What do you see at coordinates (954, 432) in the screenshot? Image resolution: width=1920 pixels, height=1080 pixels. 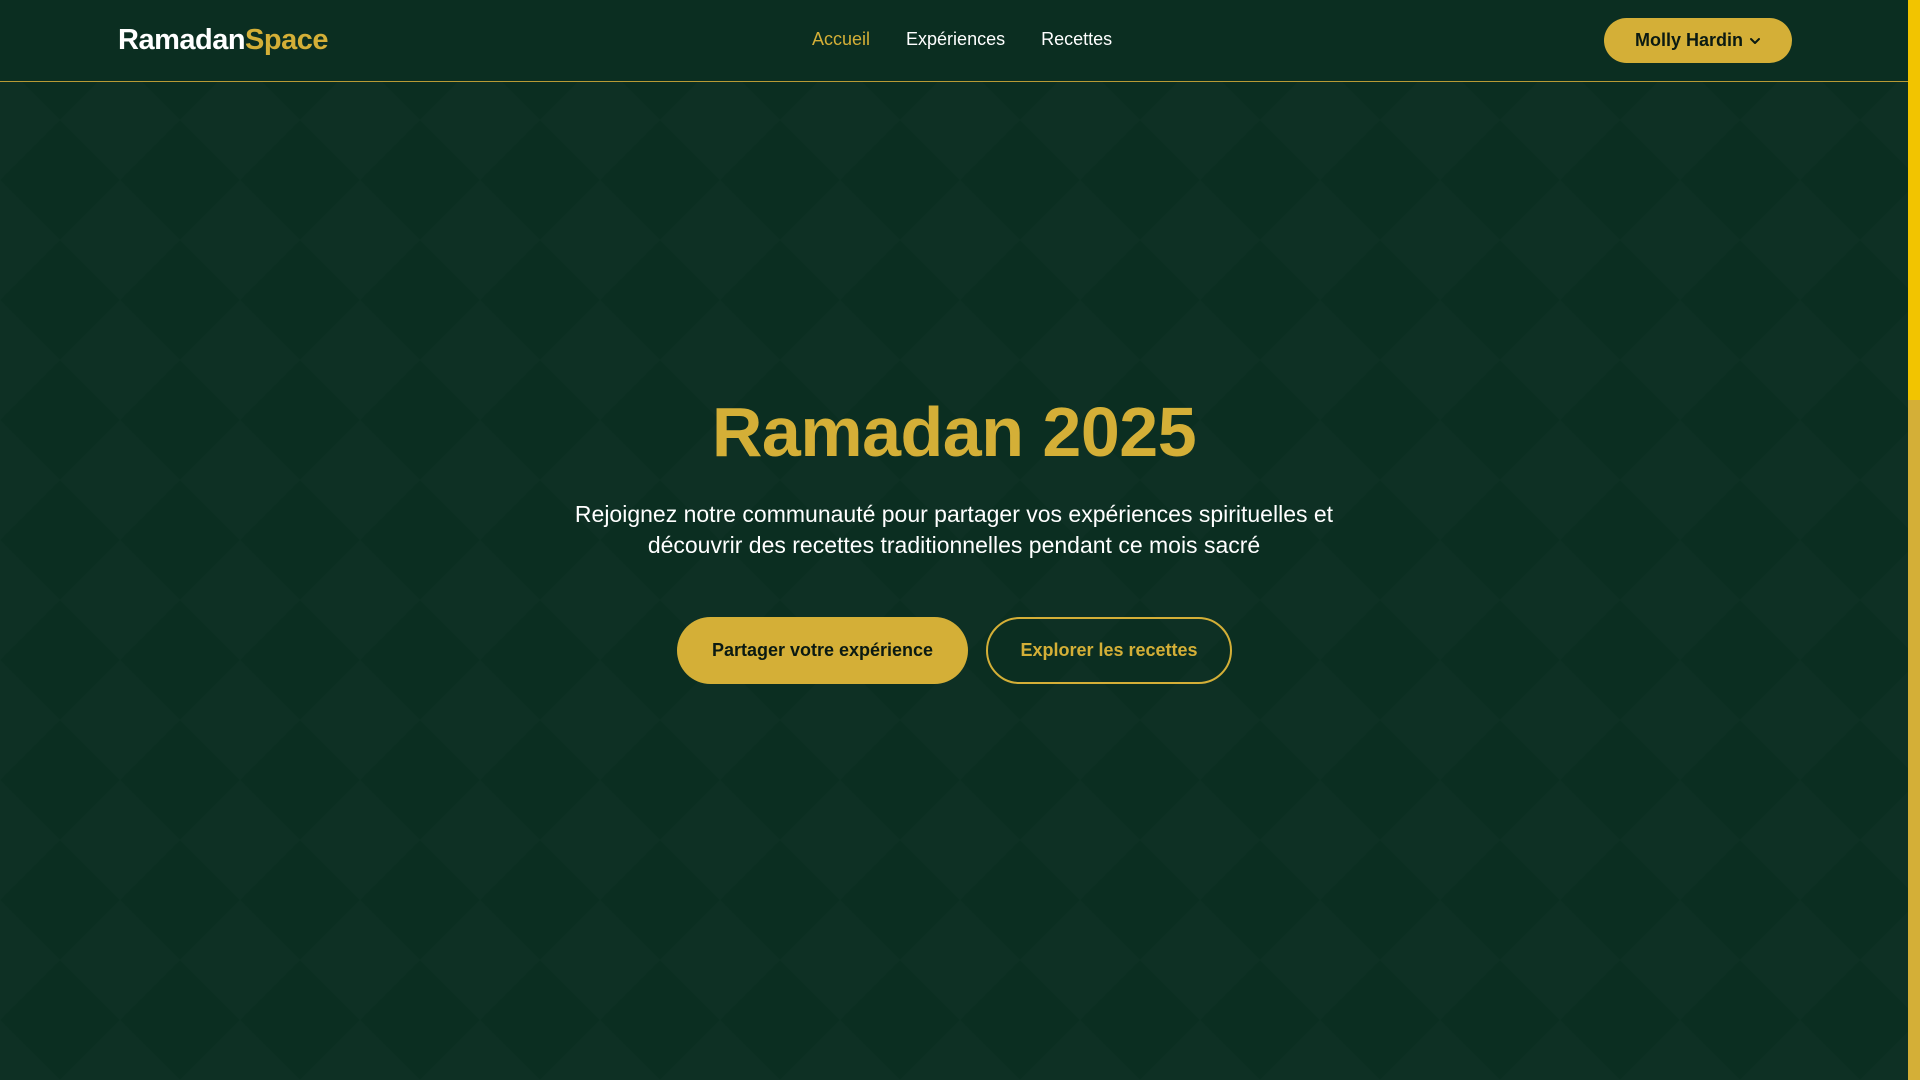 I see `hero-title: Ramadan 2025` at bounding box center [954, 432].